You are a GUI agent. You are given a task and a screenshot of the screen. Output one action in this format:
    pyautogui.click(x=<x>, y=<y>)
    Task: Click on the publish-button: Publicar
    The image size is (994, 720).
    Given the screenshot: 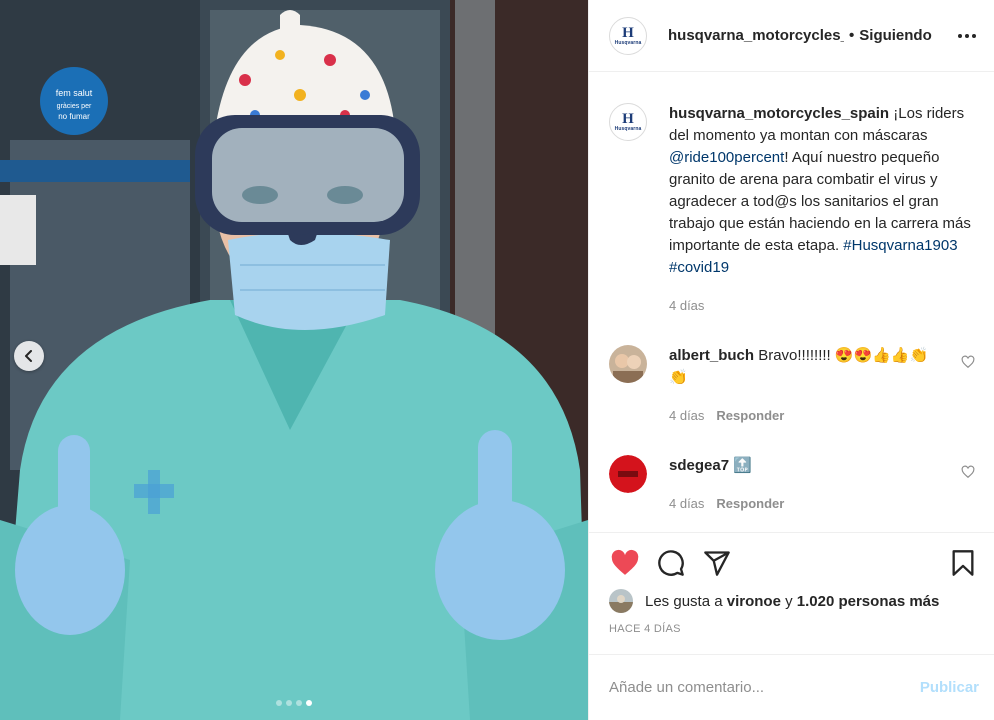 What is the action you would take?
    pyautogui.click(x=949, y=687)
    